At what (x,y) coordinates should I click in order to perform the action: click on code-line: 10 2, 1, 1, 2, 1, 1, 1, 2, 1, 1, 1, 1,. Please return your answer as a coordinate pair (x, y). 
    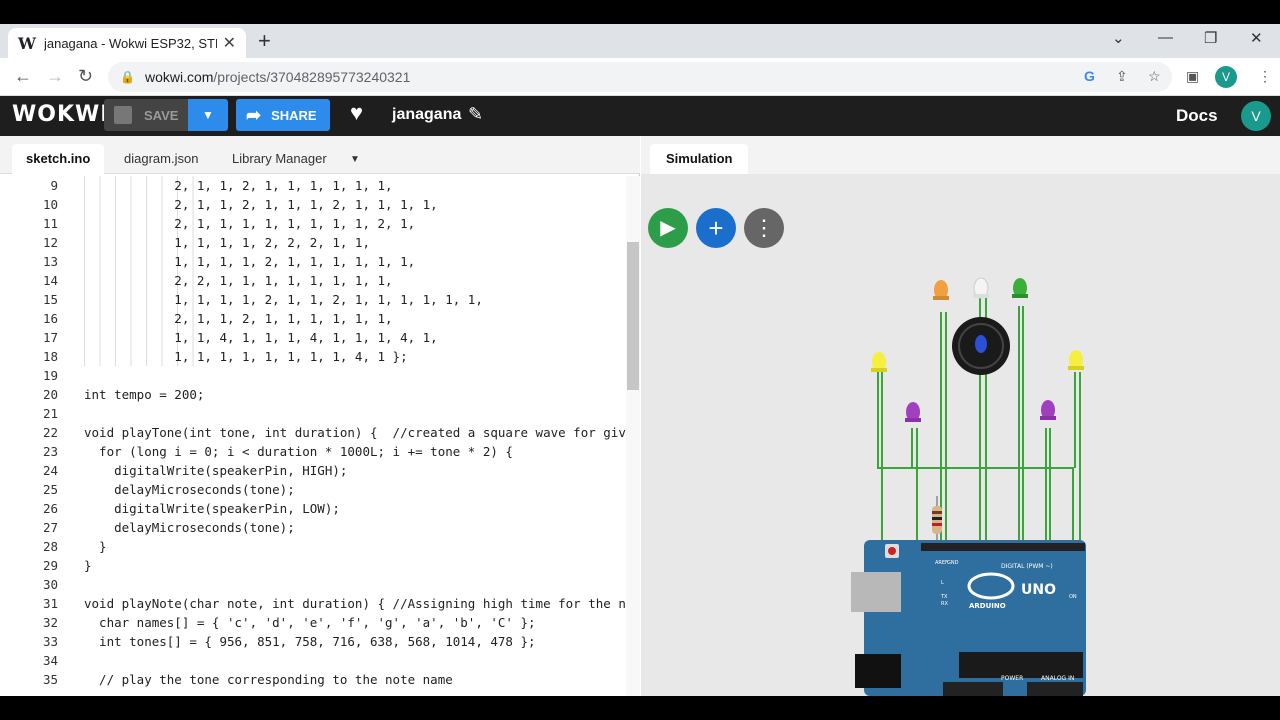
    Looking at the image, I should click on (313, 204).